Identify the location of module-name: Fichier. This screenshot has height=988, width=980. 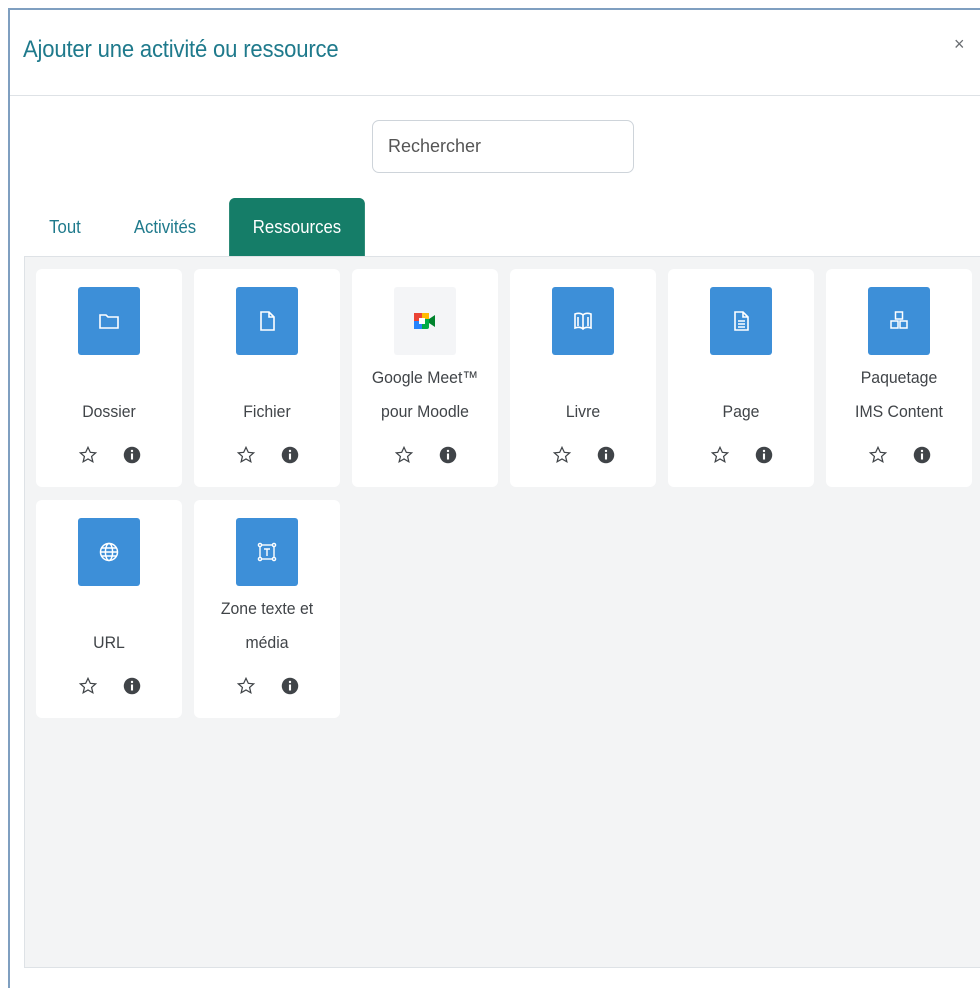
(267, 411).